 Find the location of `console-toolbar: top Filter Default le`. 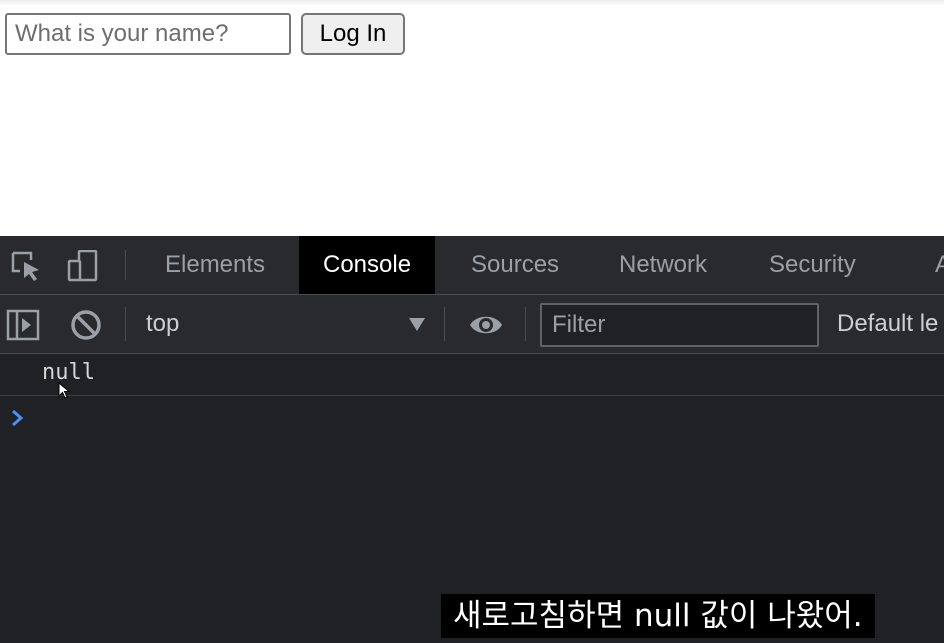

console-toolbar: top Filter Default le is located at coordinates (472, 324).